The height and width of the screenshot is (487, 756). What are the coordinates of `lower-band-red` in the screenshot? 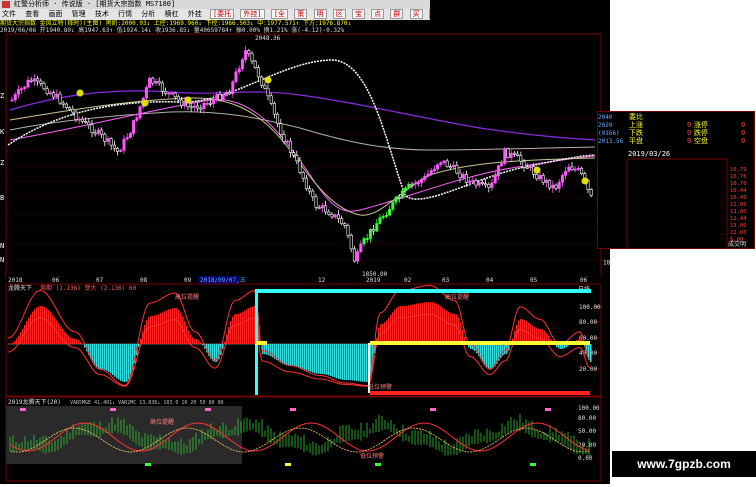 It's located at (480, 393).